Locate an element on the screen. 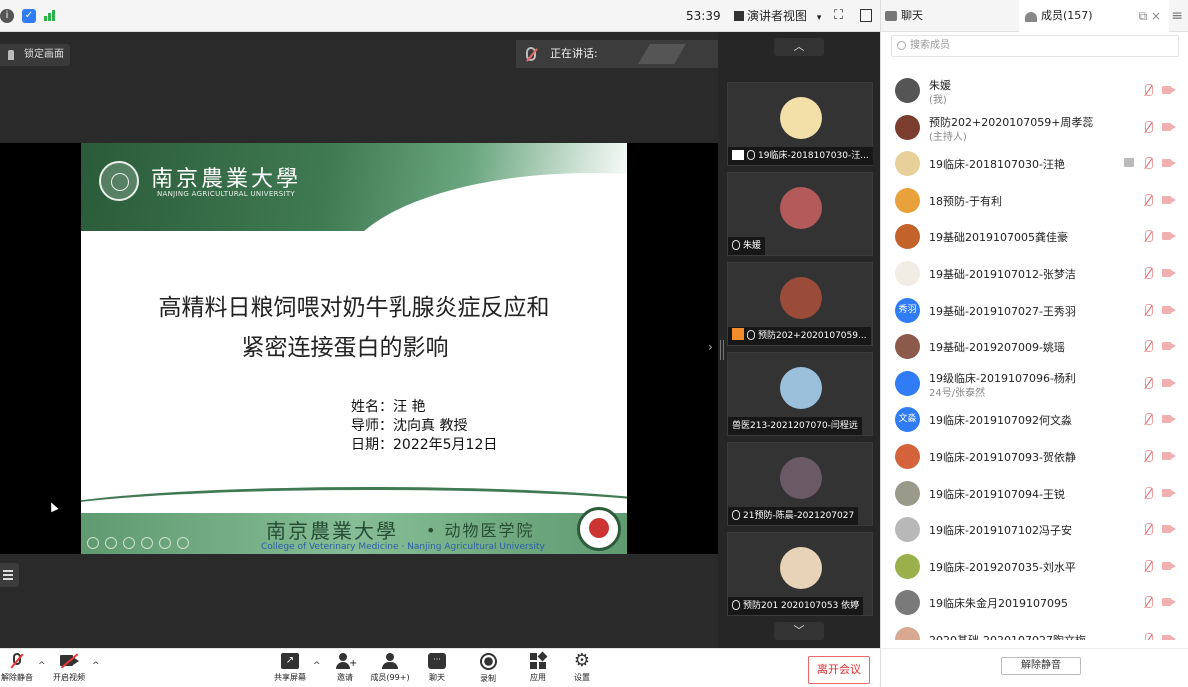 Image resolution: width=1188 pixels, height=687 pixels. member-role: (主持人) is located at coordinates (948, 137).